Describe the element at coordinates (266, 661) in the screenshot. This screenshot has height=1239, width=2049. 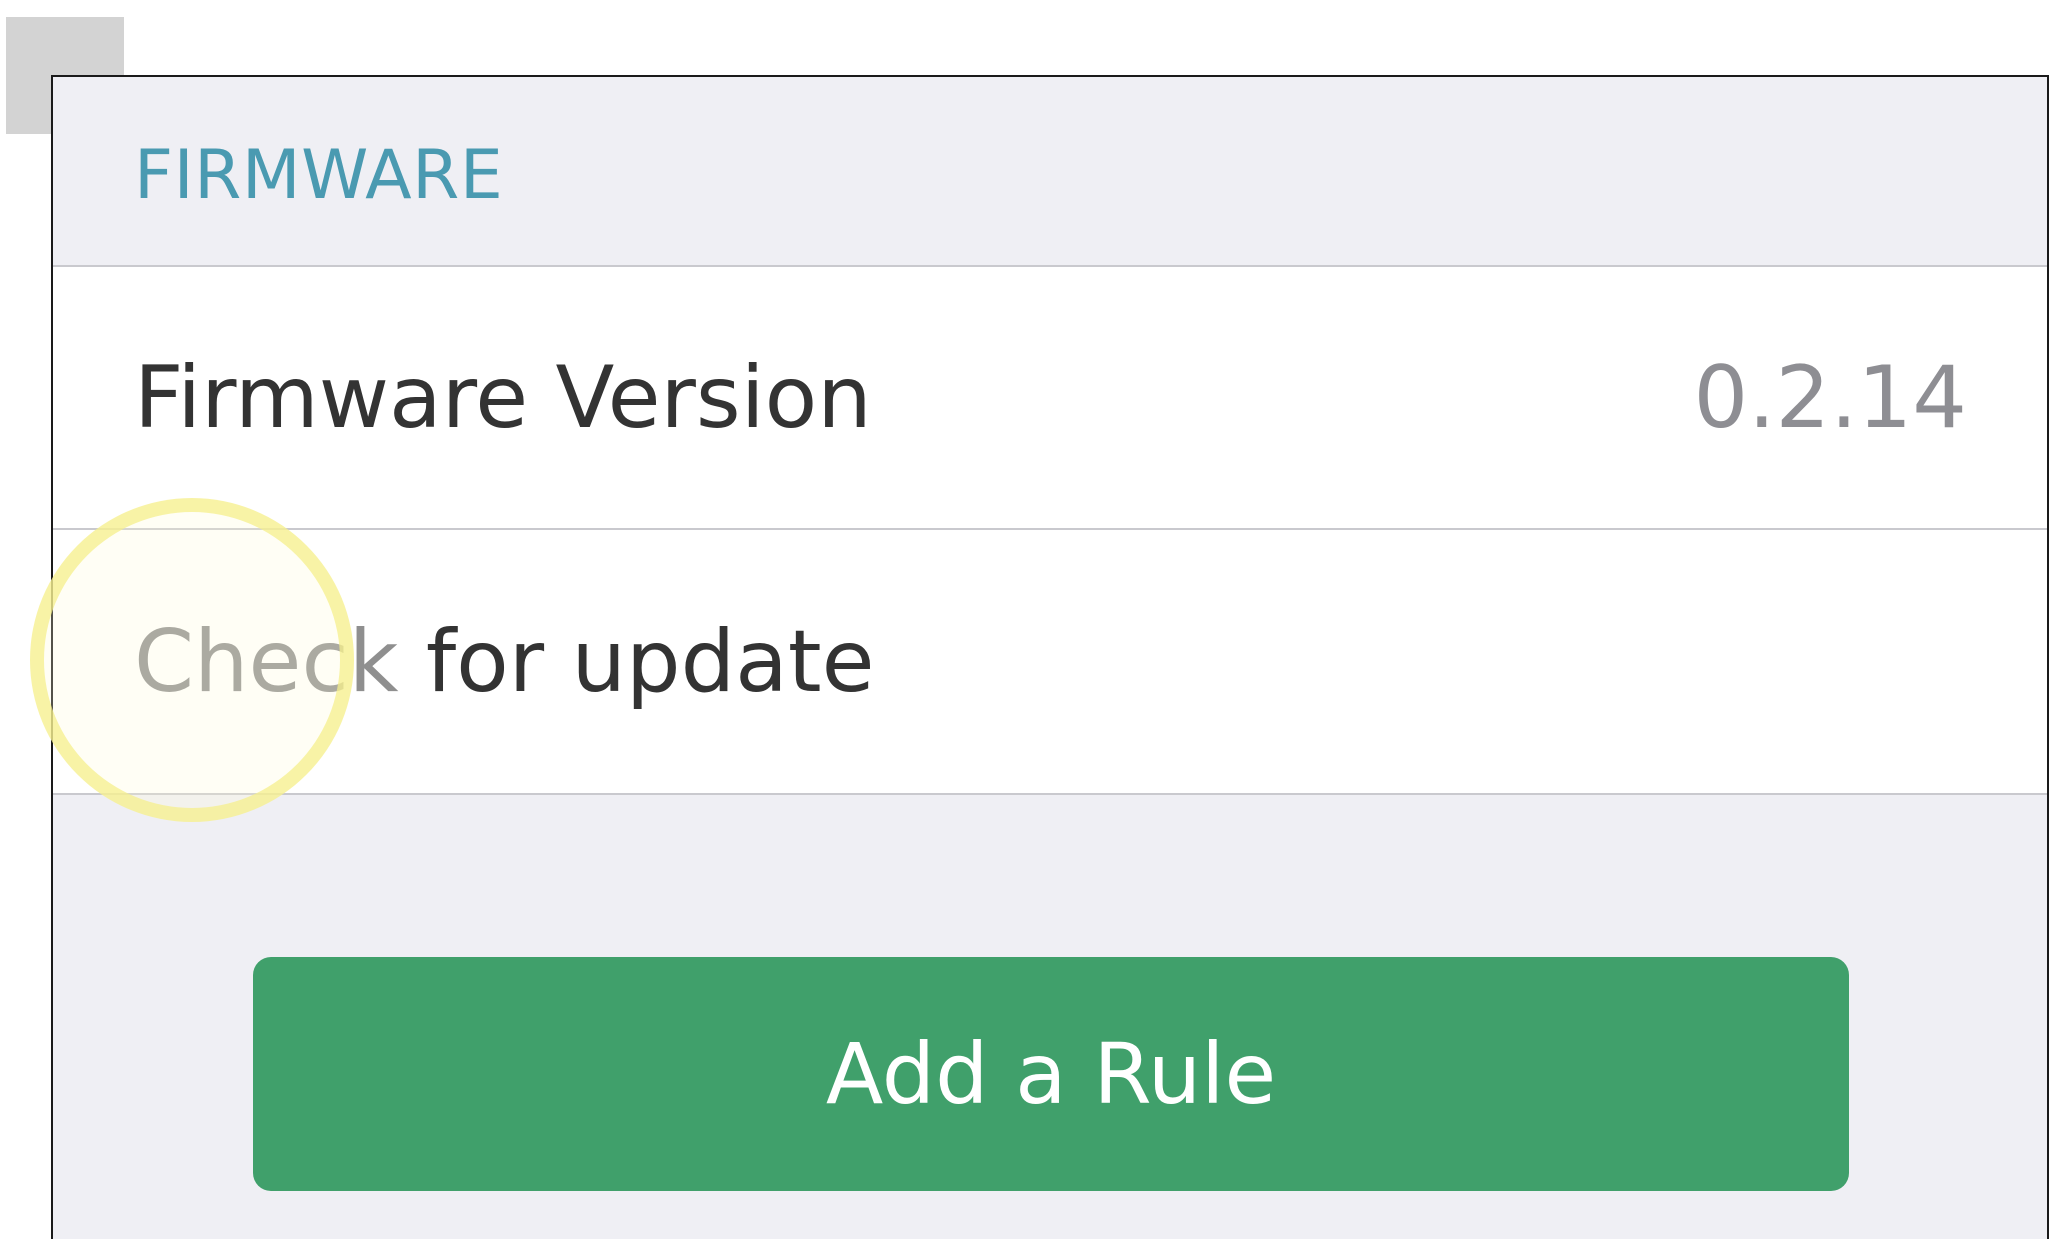
I see `check-for-update-label-start: Check` at that location.